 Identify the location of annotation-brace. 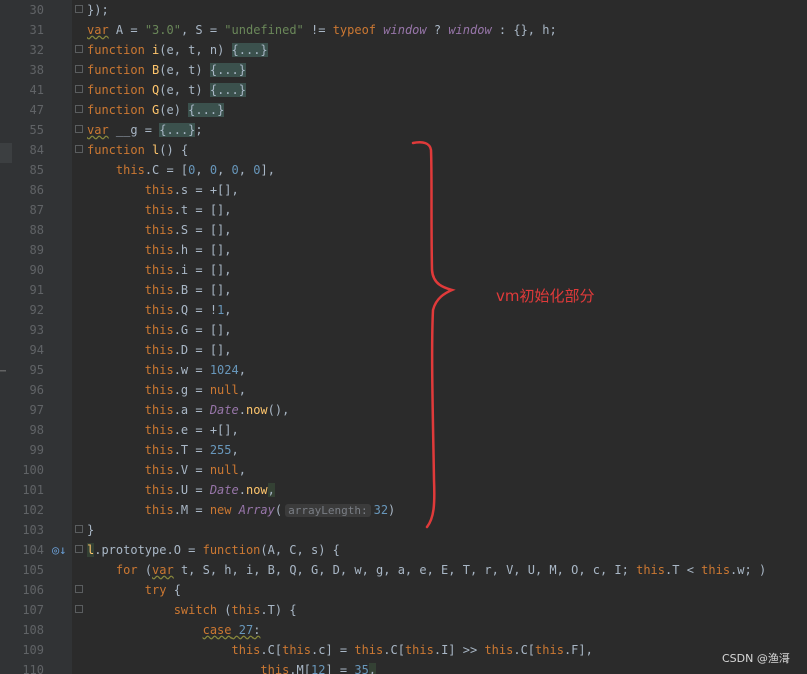
(433, 335).